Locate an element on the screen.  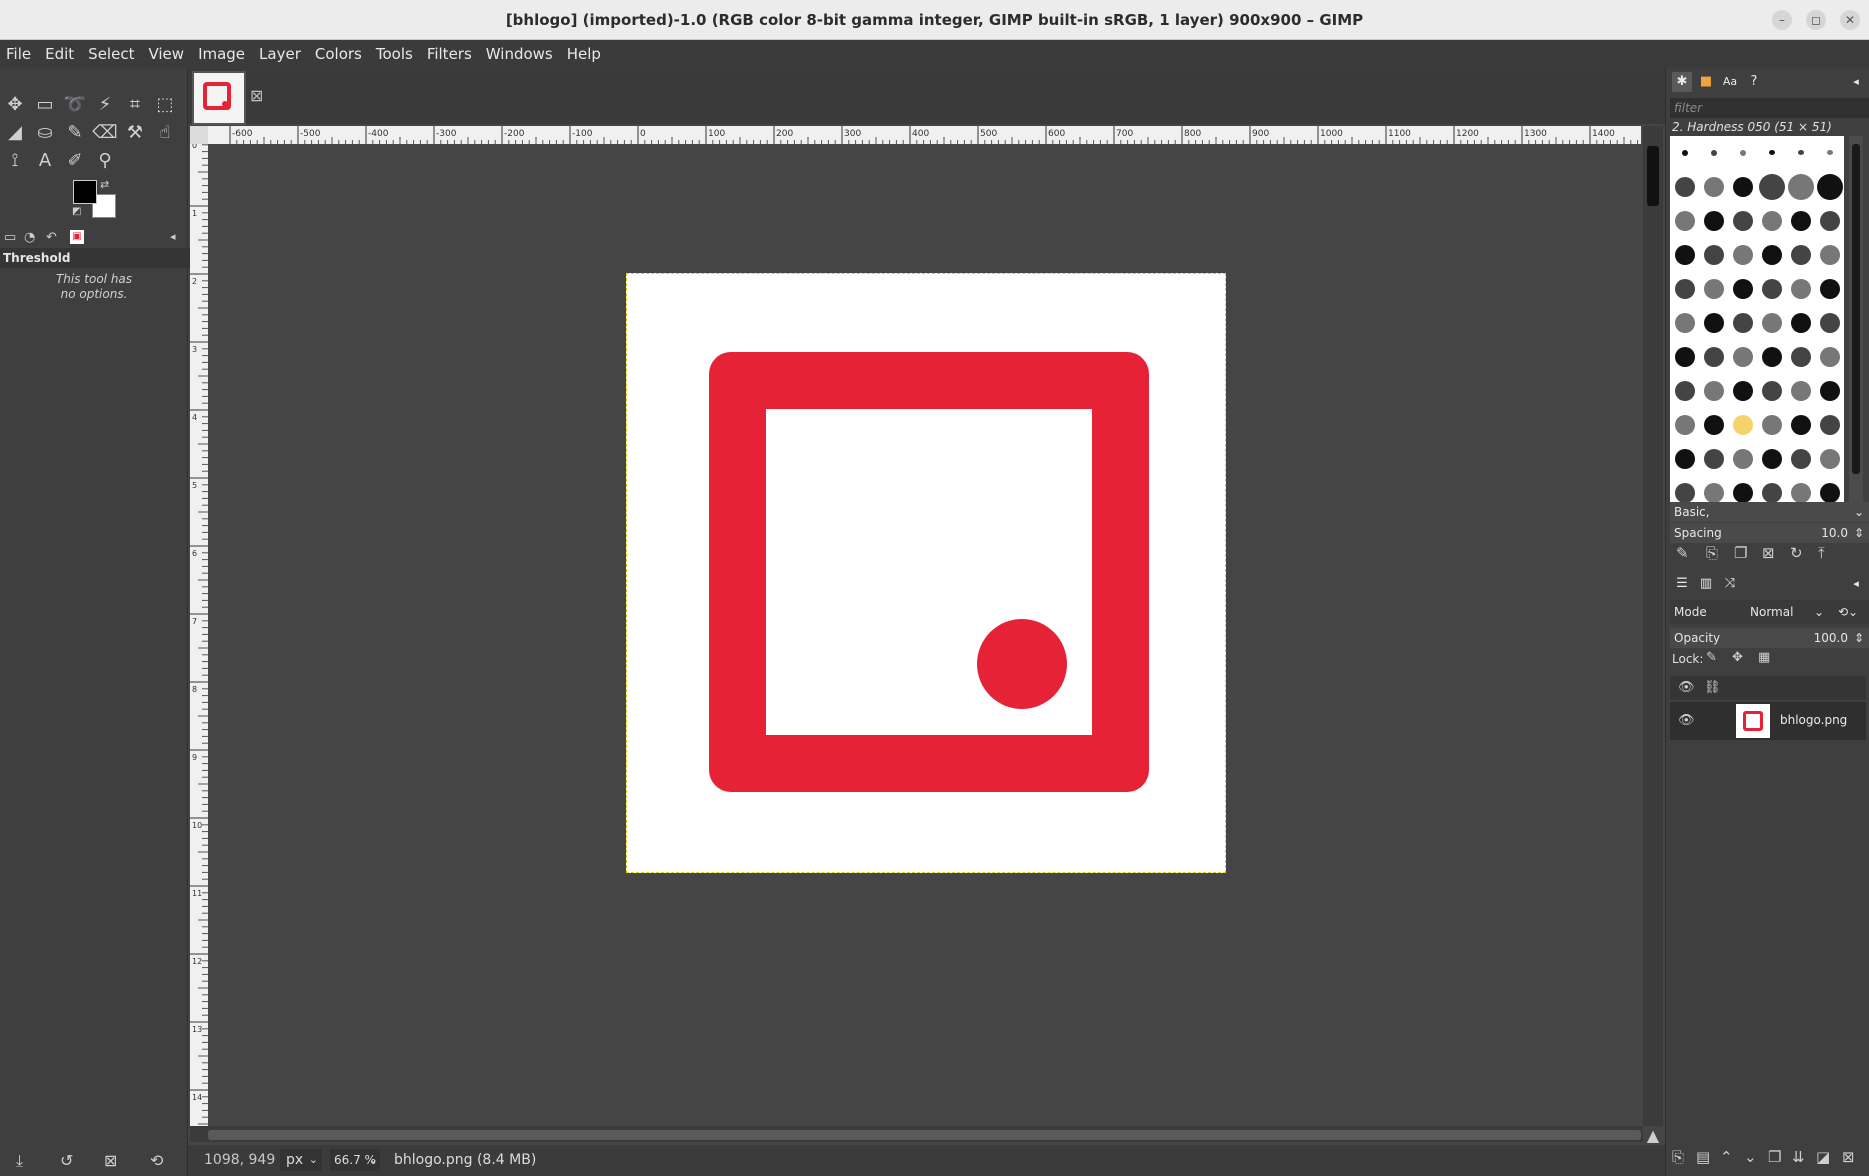
vertical-ruler: 0123456789101112131415 is located at coordinates (199, 635).